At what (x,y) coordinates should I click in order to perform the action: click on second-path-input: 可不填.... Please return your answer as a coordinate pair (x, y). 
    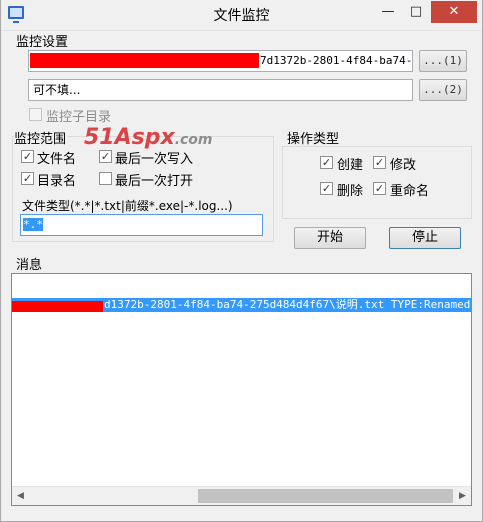
    Looking at the image, I should click on (220, 90).